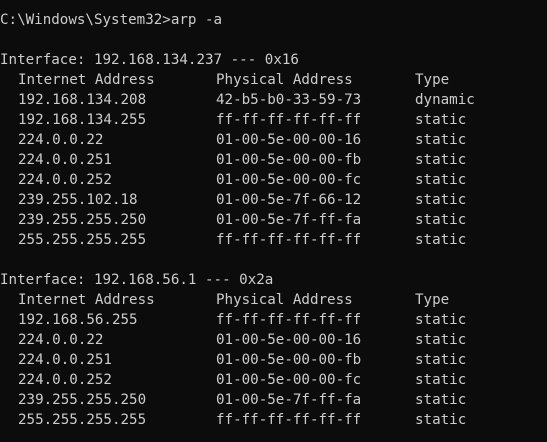  I want to click on arp-entry-row: 239.255.102.18 01-00-5e-7f-66-12 static, so click(273, 200).